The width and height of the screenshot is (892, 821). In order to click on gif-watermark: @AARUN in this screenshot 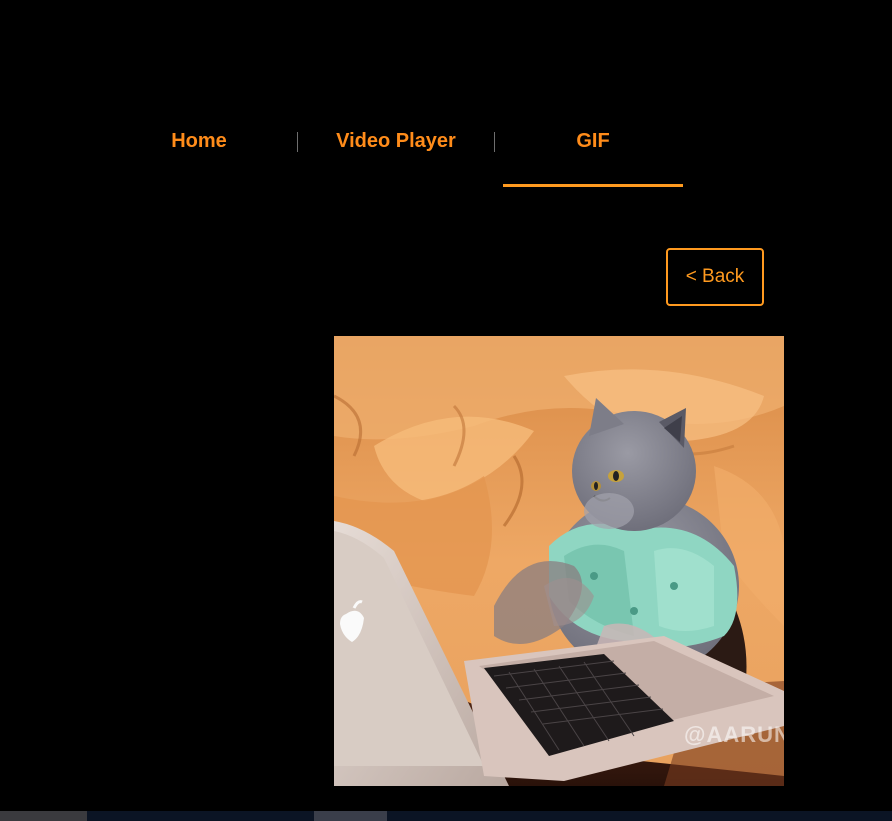, I will do `click(734, 734)`.